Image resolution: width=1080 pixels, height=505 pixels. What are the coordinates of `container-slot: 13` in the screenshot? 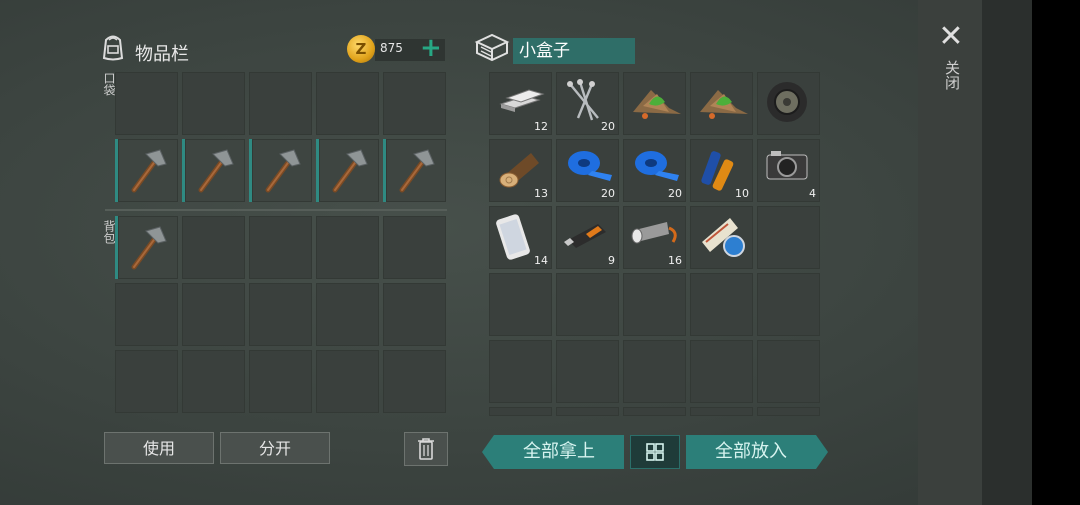 It's located at (520, 170).